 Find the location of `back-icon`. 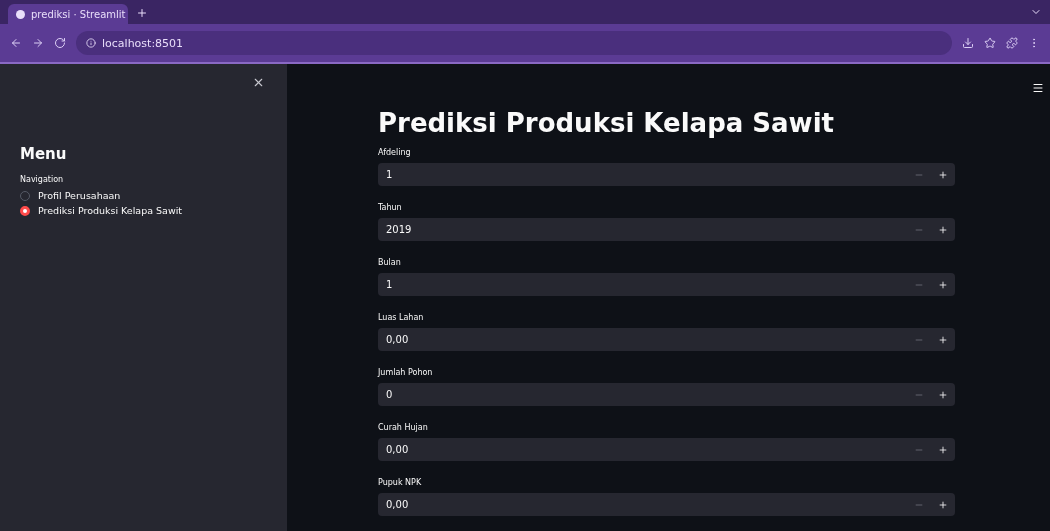

back-icon is located at coordinates (16, 43).